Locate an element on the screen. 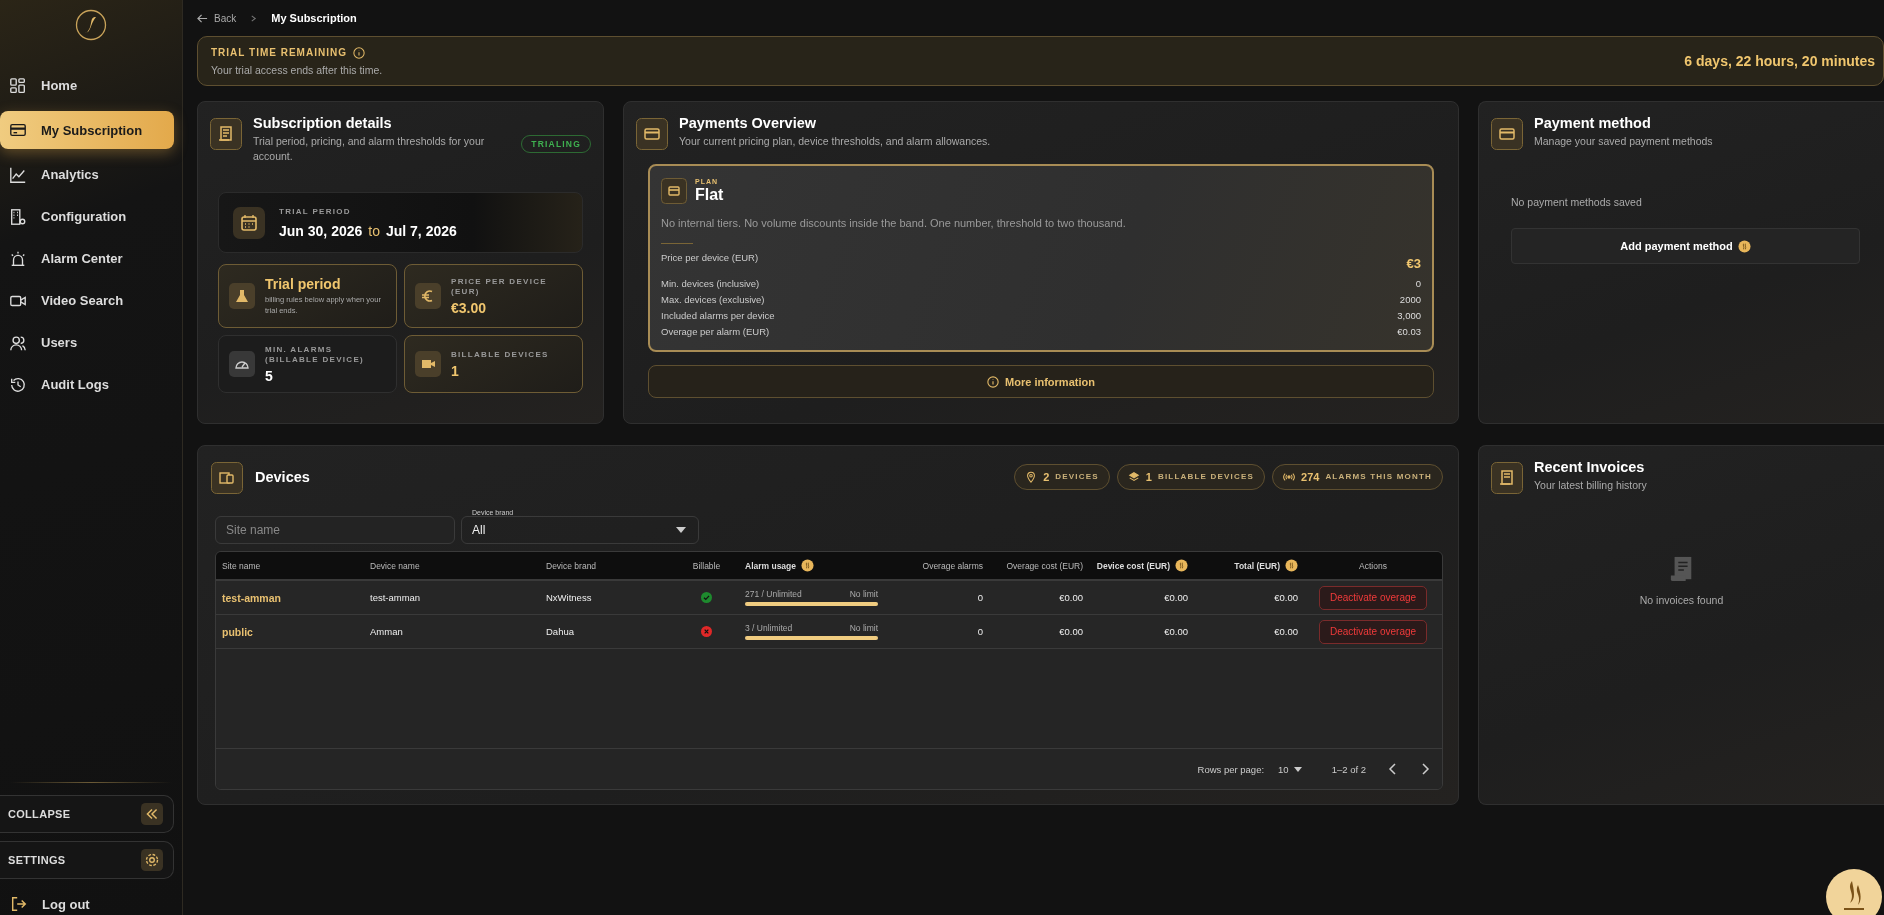 This screenshot has width=1884, height=915. column-header: Overage cost (EUR) is located at coordinates (1044, 565).